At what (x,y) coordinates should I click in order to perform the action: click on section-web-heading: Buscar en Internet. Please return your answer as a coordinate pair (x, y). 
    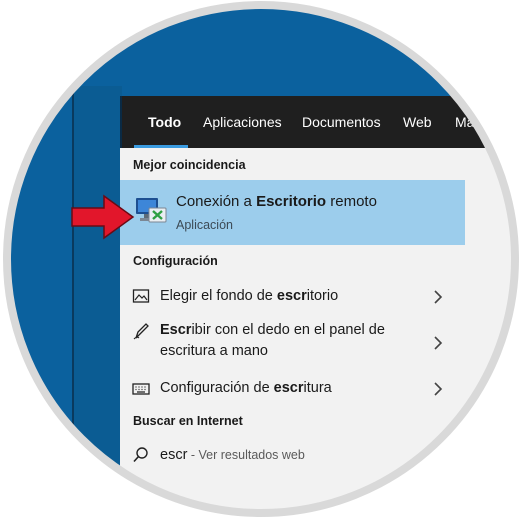
    Looking at the image, I should click on (188, 421).